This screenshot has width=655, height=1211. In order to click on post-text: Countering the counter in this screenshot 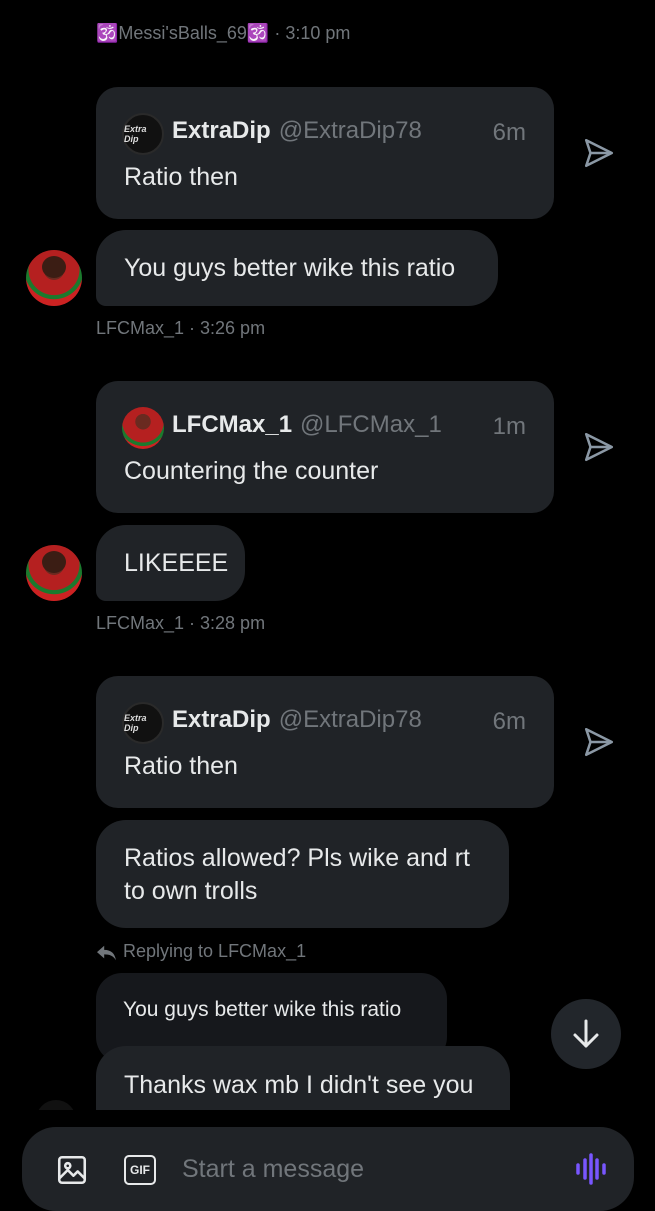, I will do `click(251, 471)`.